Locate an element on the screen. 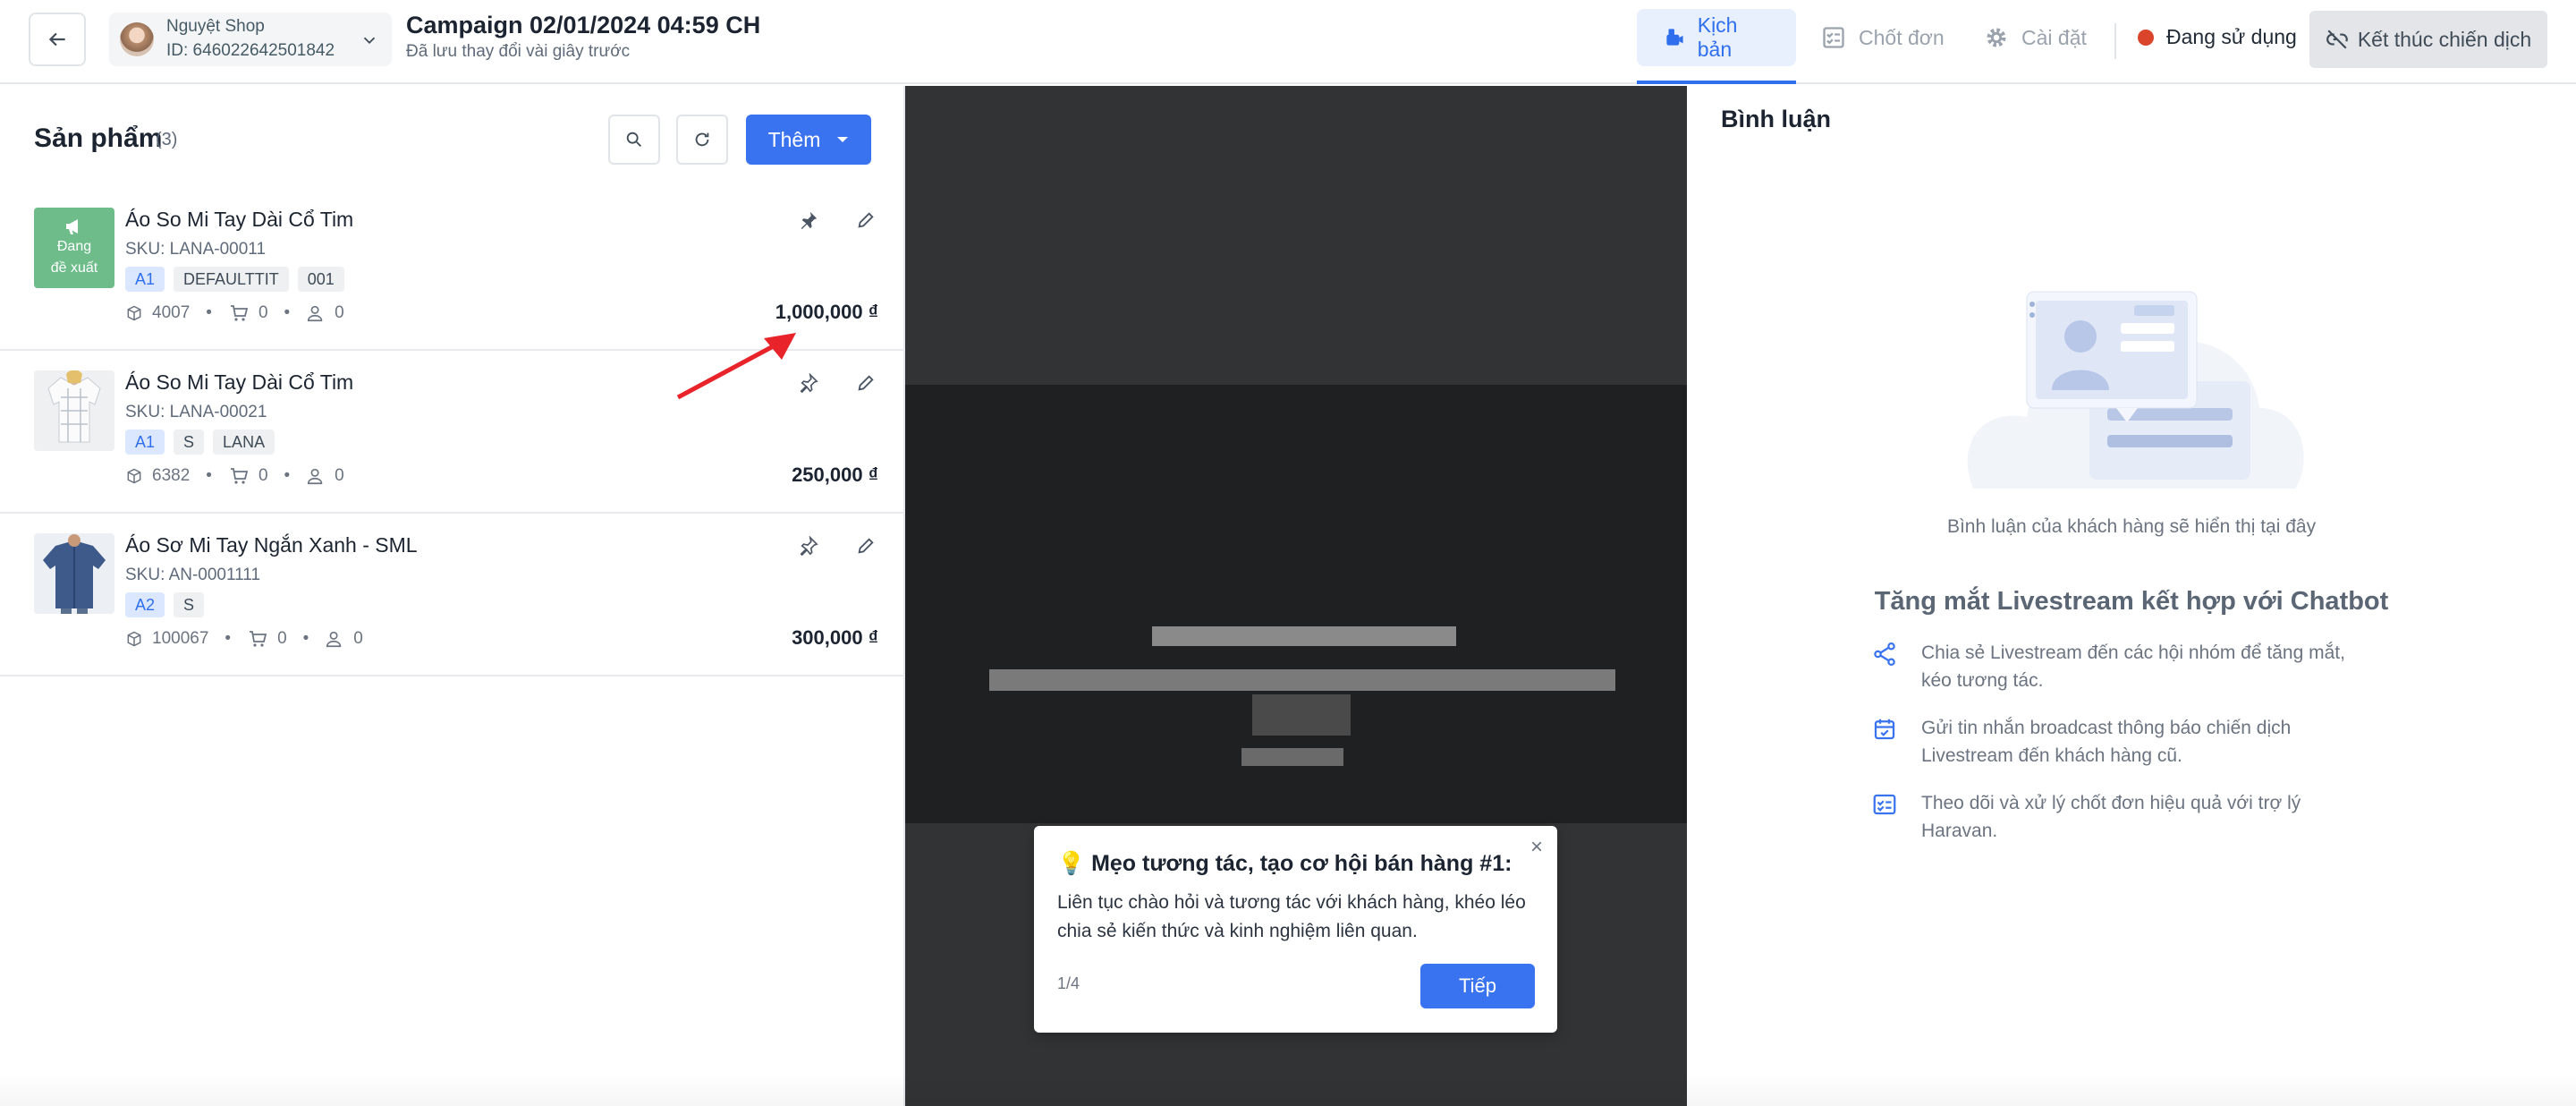  tab-settings: Cài đặt is located at coordinates (2035, 37).